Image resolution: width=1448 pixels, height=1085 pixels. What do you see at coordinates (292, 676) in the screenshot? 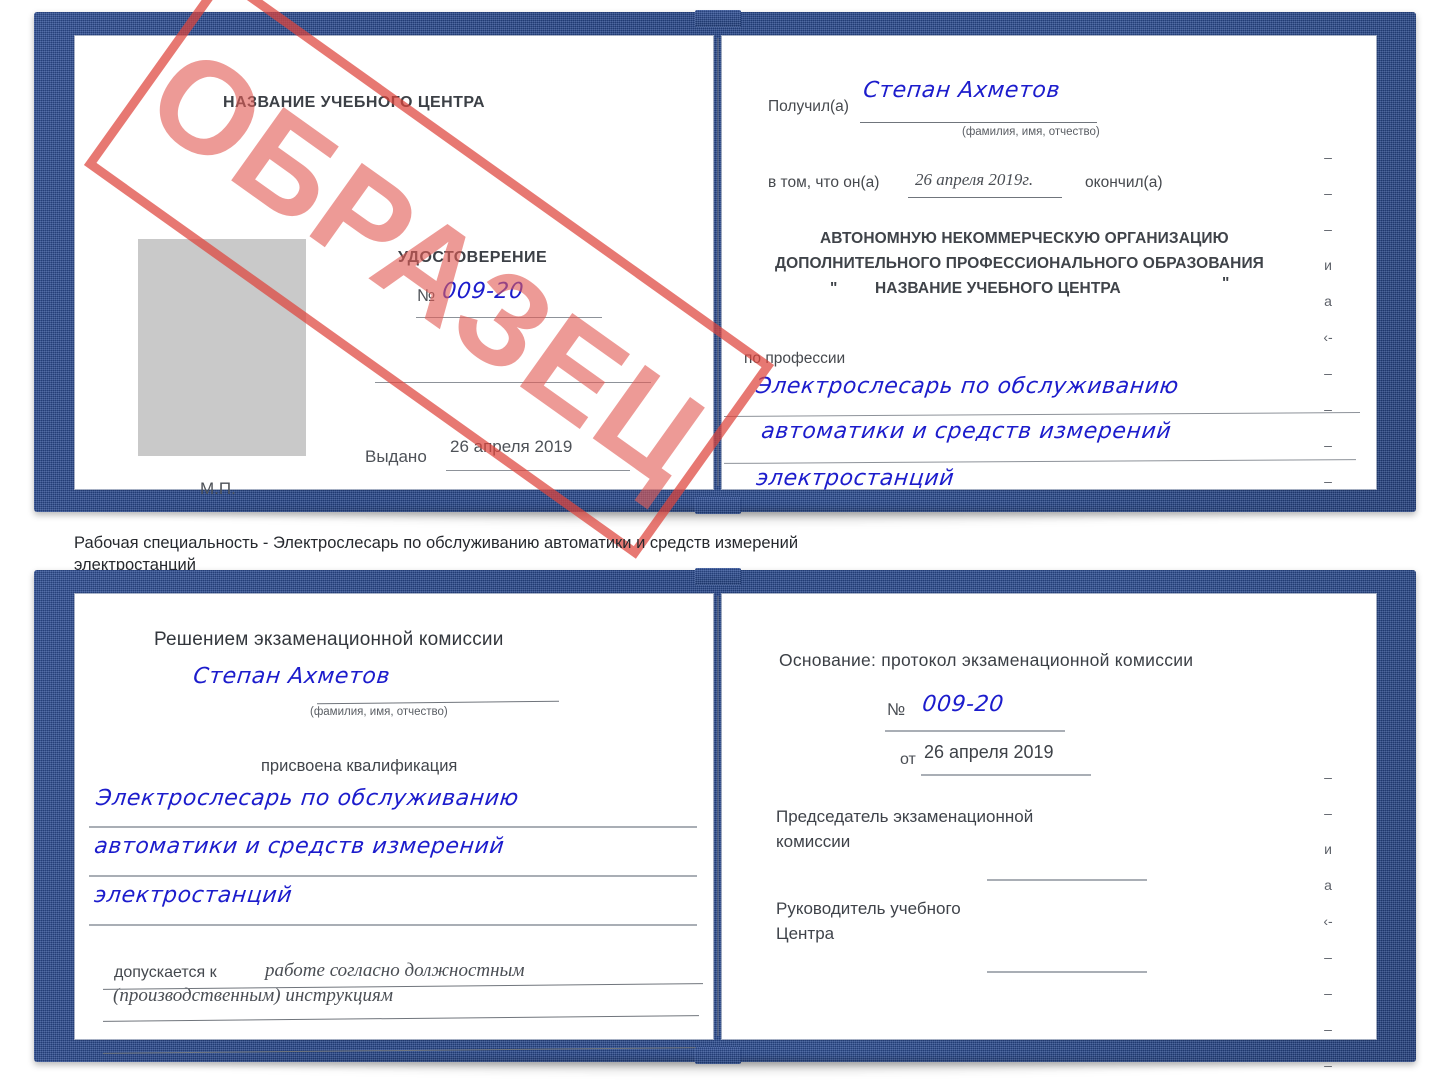
I see `student-name-value: Степан Ахметов` at bounding box center [292, 676].